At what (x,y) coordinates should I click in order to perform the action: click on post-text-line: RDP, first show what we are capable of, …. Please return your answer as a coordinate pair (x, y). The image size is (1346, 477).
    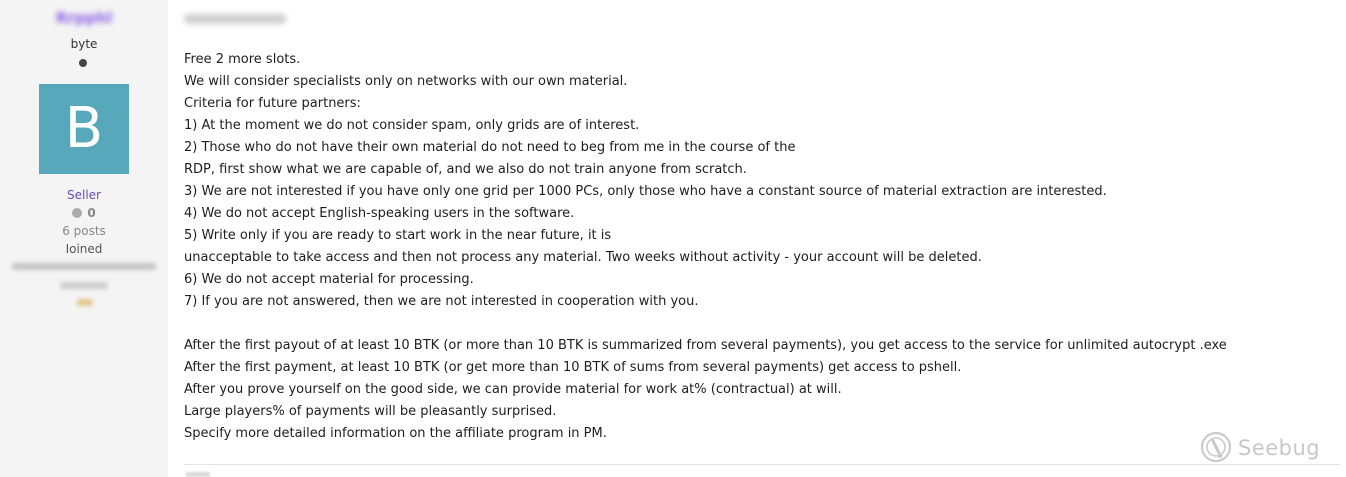
    Looking at the image, I should click on (465, 169).